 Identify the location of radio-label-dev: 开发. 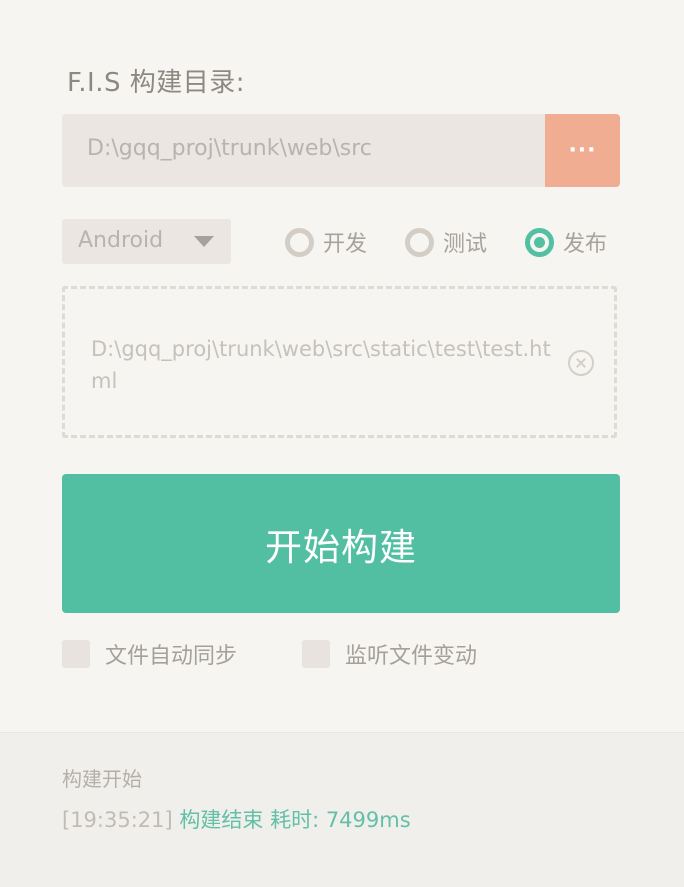
(345, 244).